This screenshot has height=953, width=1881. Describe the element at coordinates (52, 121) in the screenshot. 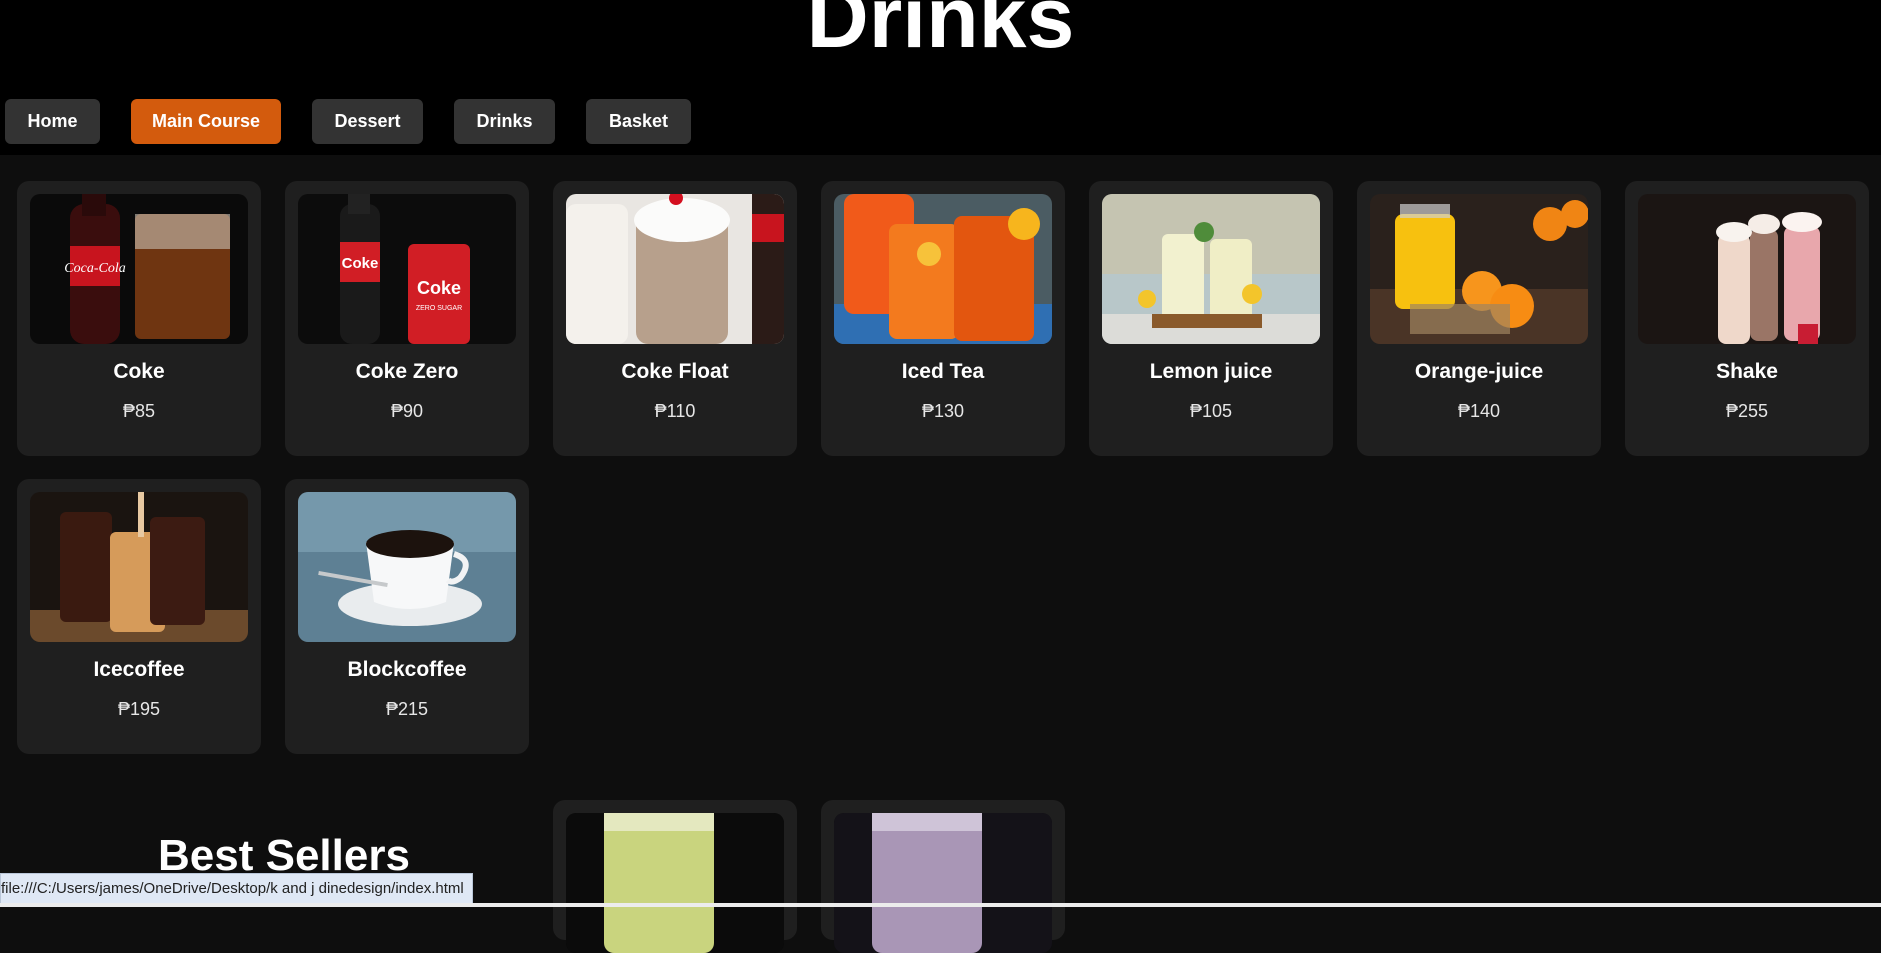

I see `nav-home-button: Home` at that location.